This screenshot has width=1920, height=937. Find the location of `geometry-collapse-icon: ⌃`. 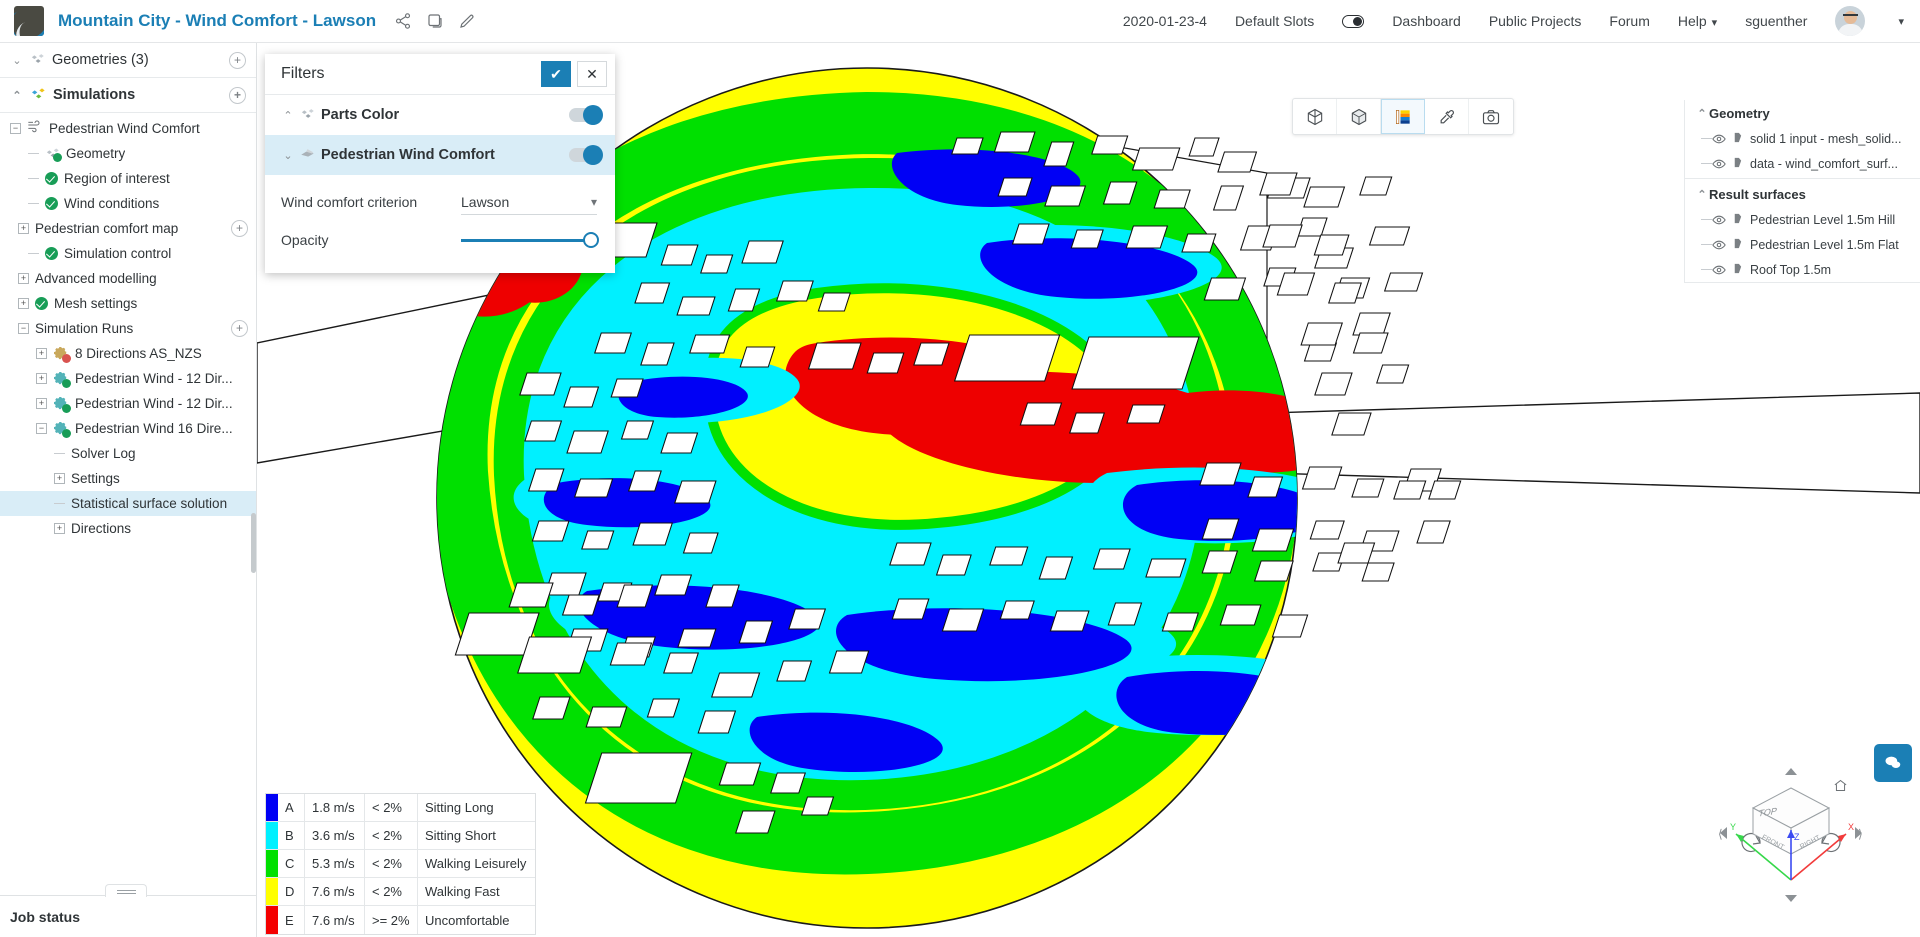

geometry-collapse-icon: ⌃ is located at coordinates (1702, 113).